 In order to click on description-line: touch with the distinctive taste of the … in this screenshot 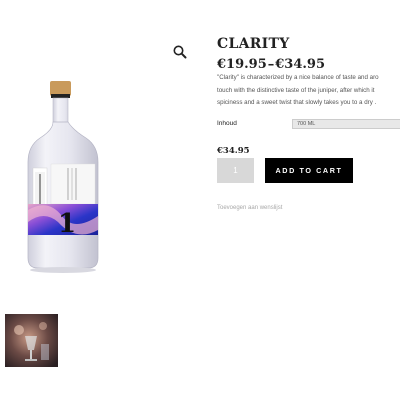, I will do `click(296, 90)`.